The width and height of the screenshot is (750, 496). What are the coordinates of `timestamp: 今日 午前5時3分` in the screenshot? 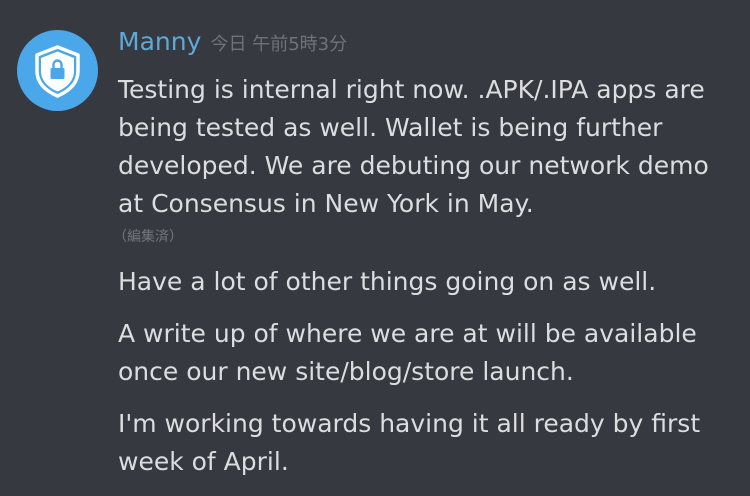 It's located at (279, 44).